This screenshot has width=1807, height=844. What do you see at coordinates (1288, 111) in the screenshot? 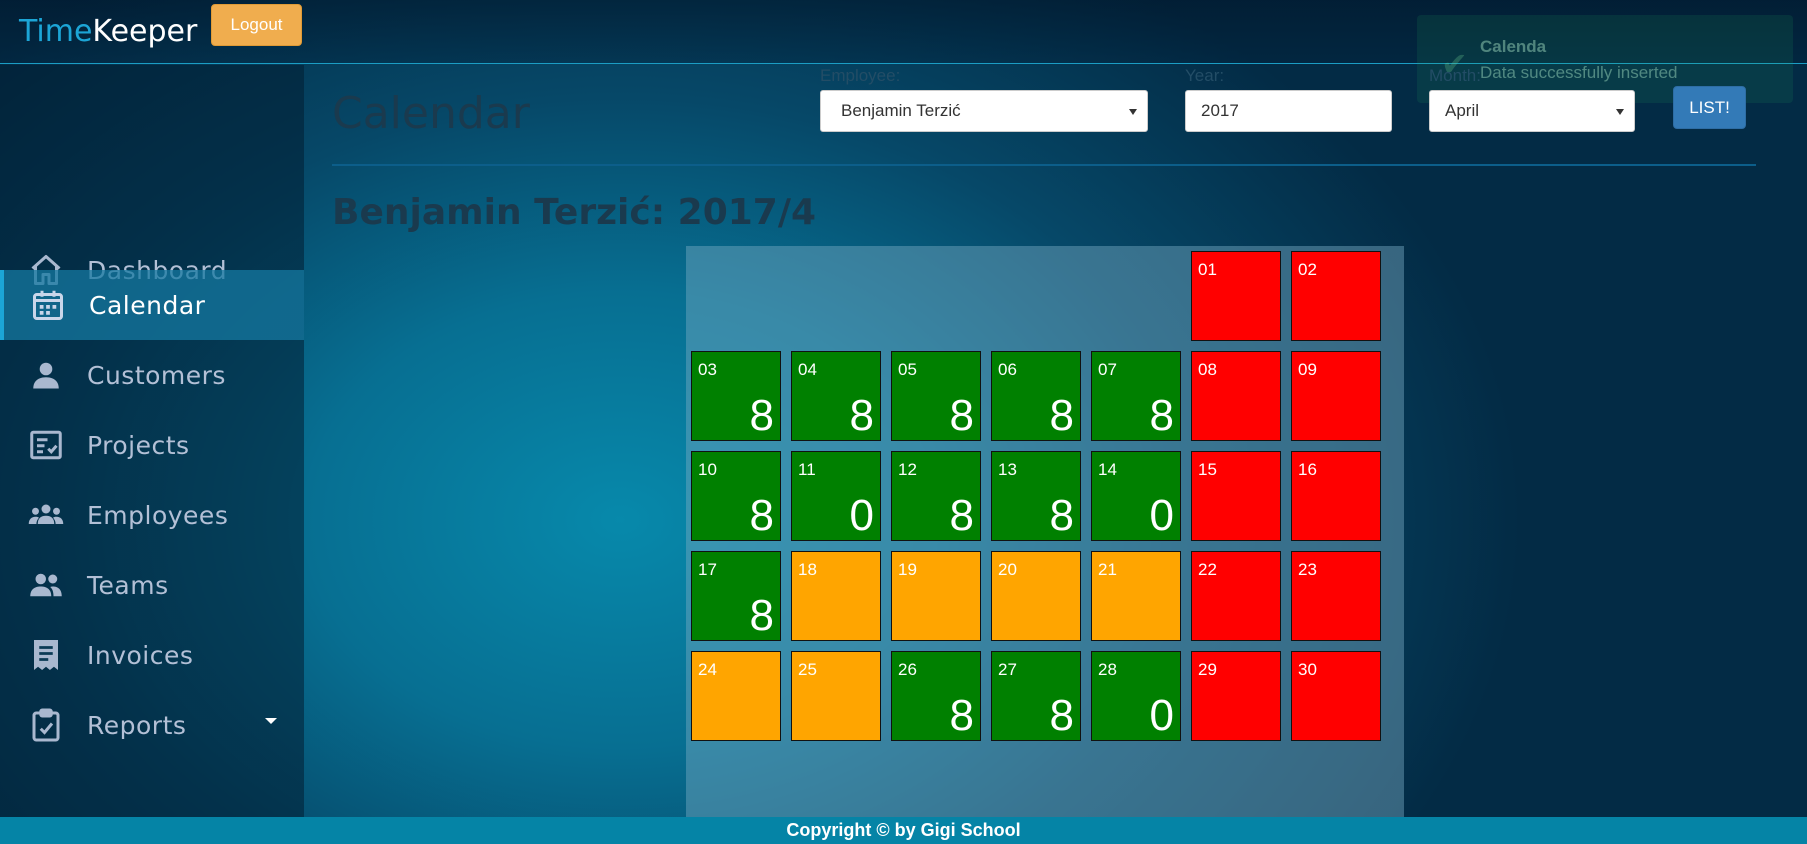
I see `year-input: 2017` at bounding box center [1288, 111].